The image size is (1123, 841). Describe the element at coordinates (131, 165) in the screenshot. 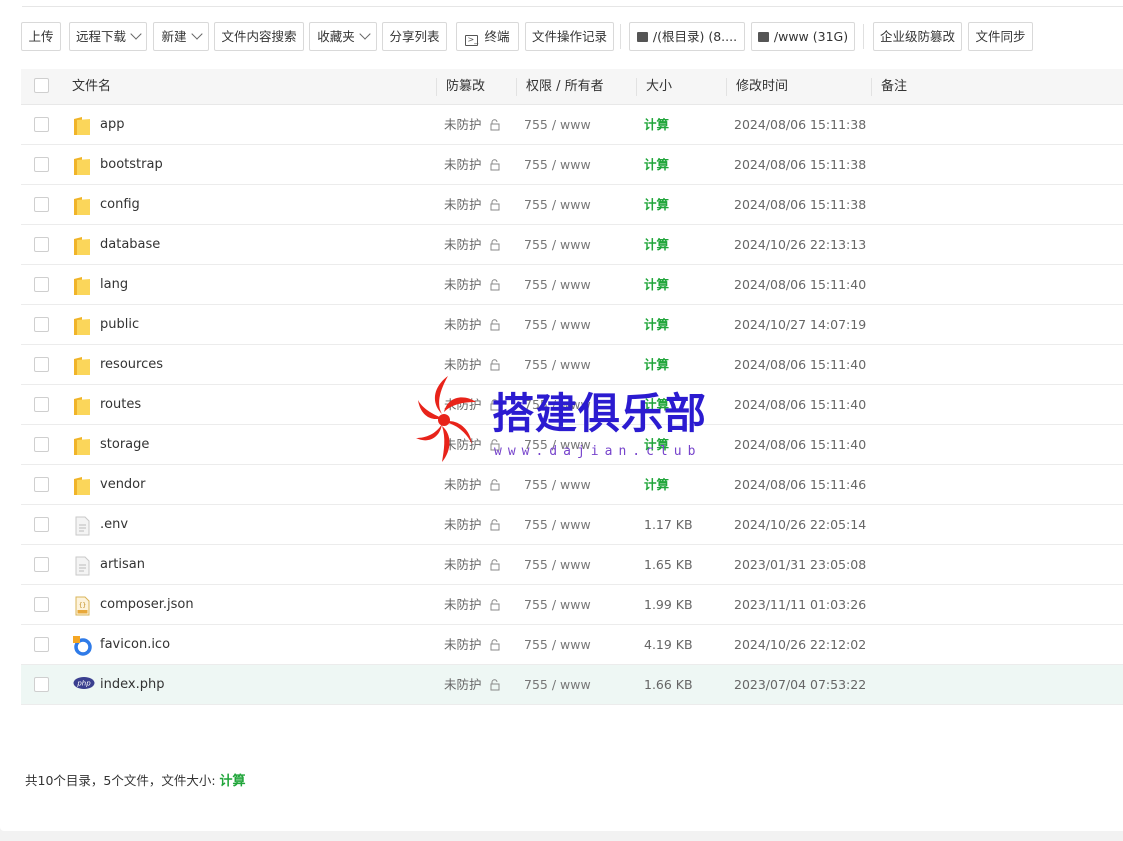

I see `file-name: bootstrap` at that location.